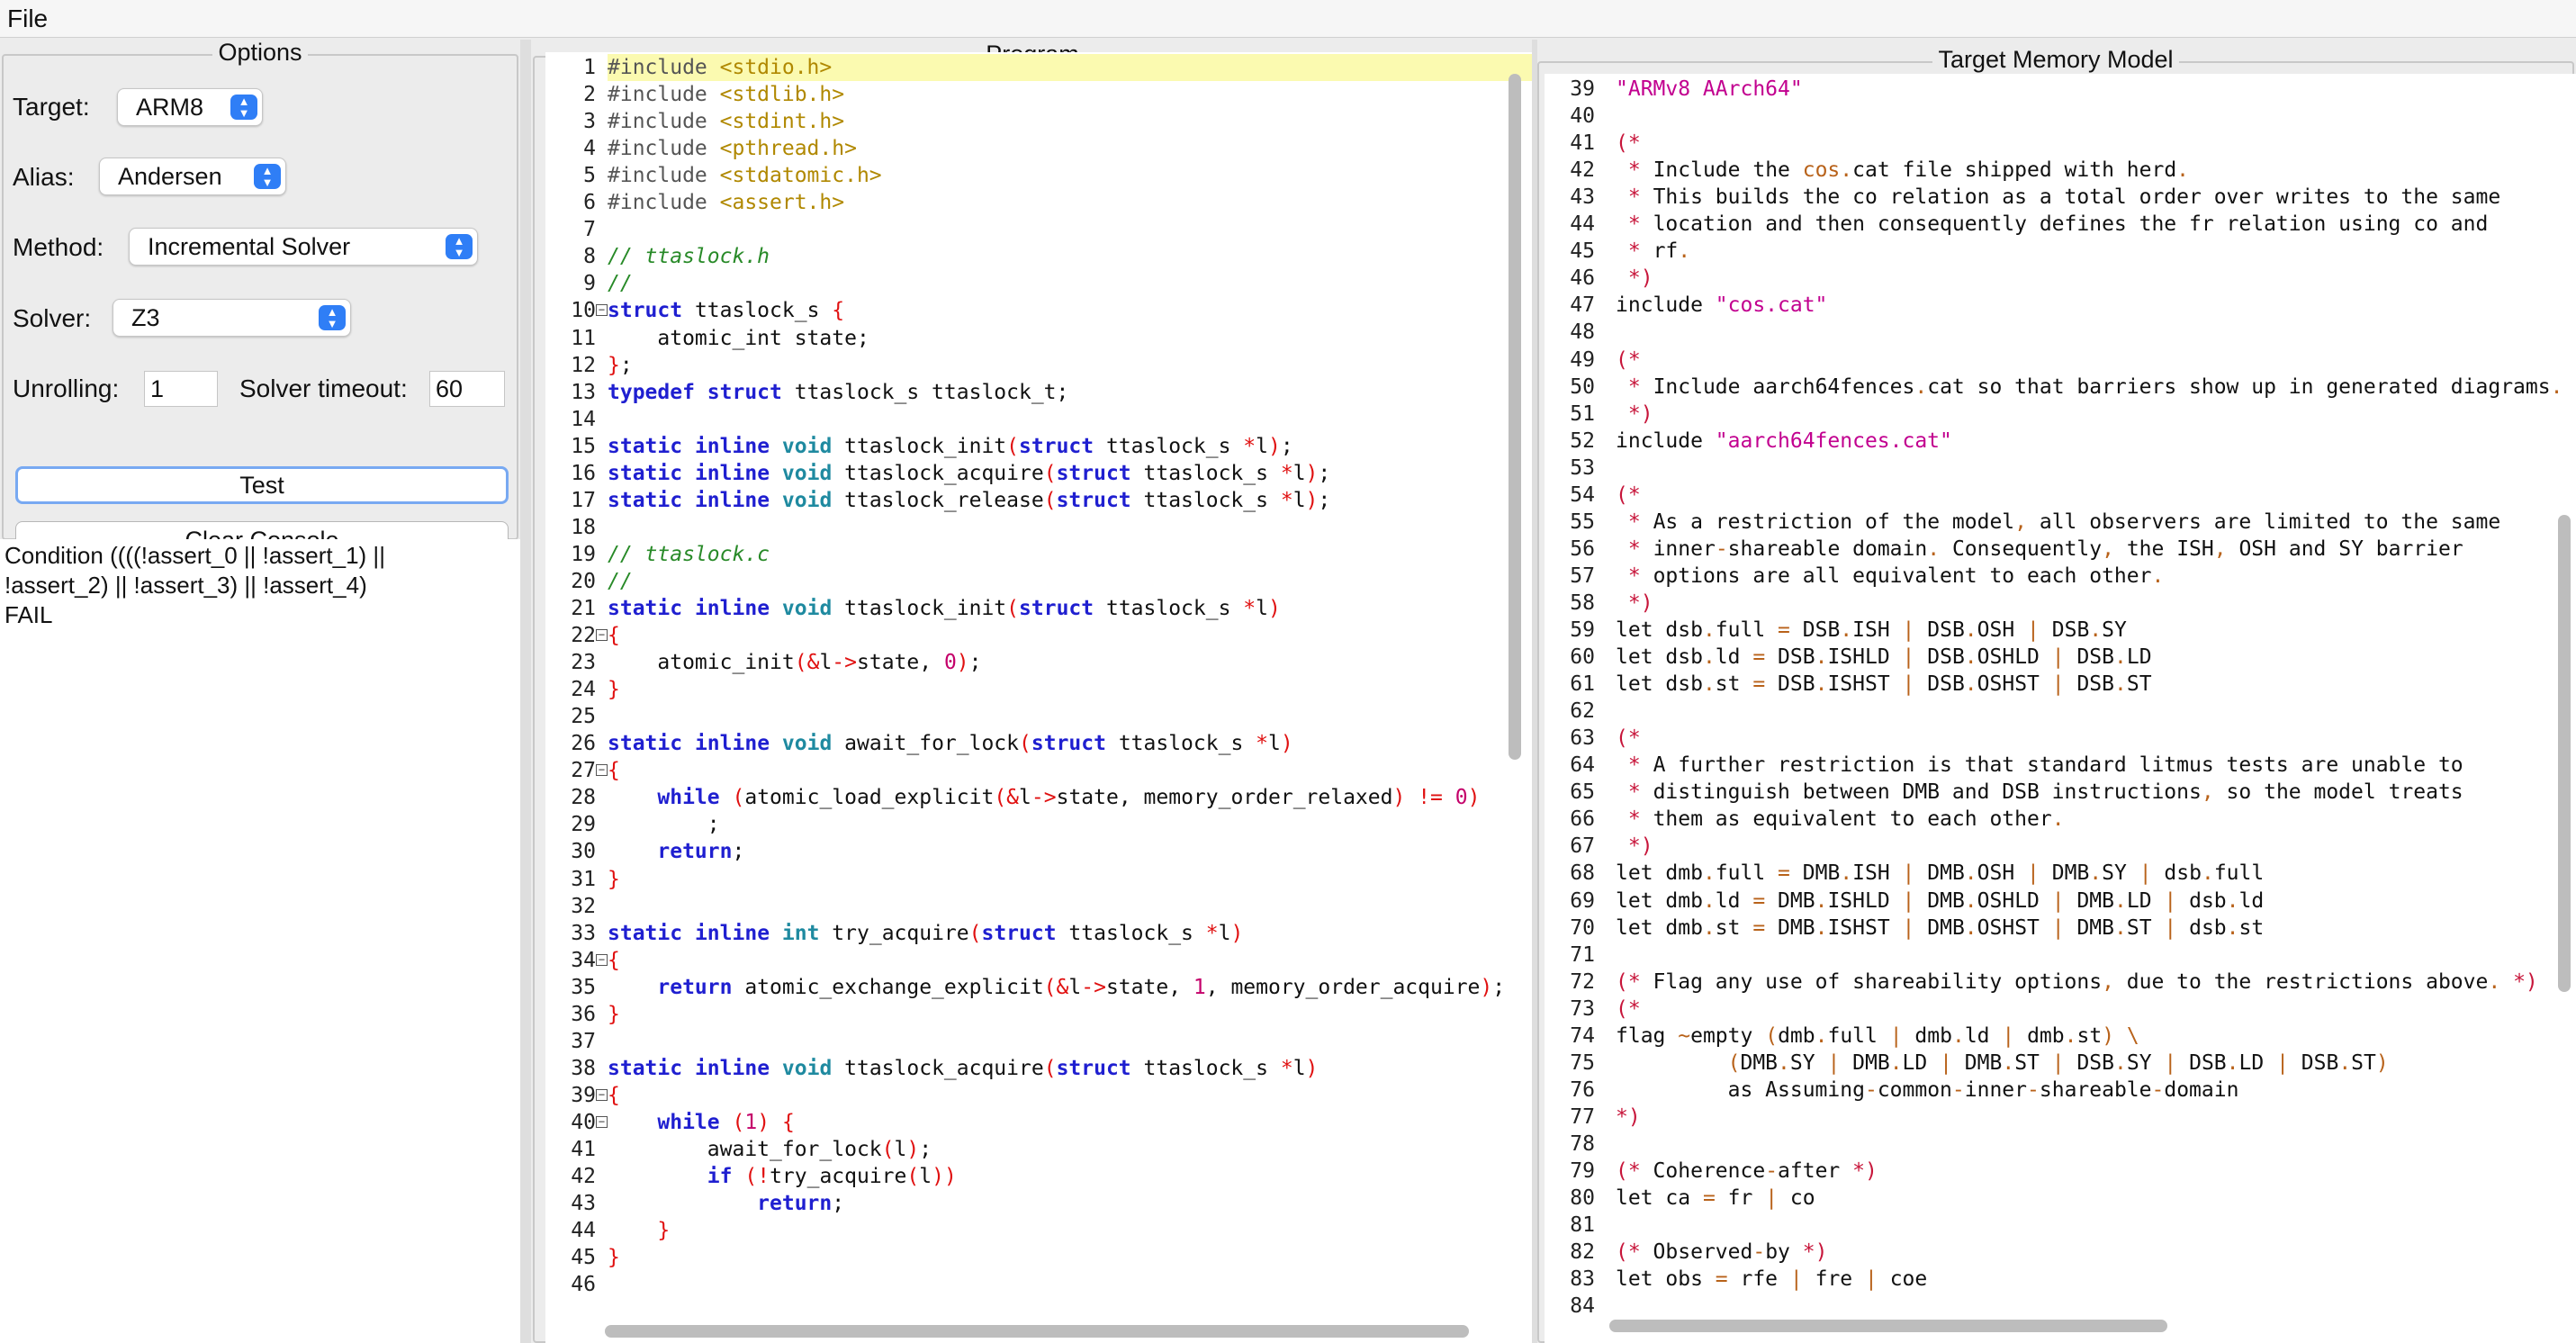 The image size is (2576, 1343). Describe the element at coordinates (1515, 417) in the screenshot. I see `program-vertical-scrollbar` at that location.